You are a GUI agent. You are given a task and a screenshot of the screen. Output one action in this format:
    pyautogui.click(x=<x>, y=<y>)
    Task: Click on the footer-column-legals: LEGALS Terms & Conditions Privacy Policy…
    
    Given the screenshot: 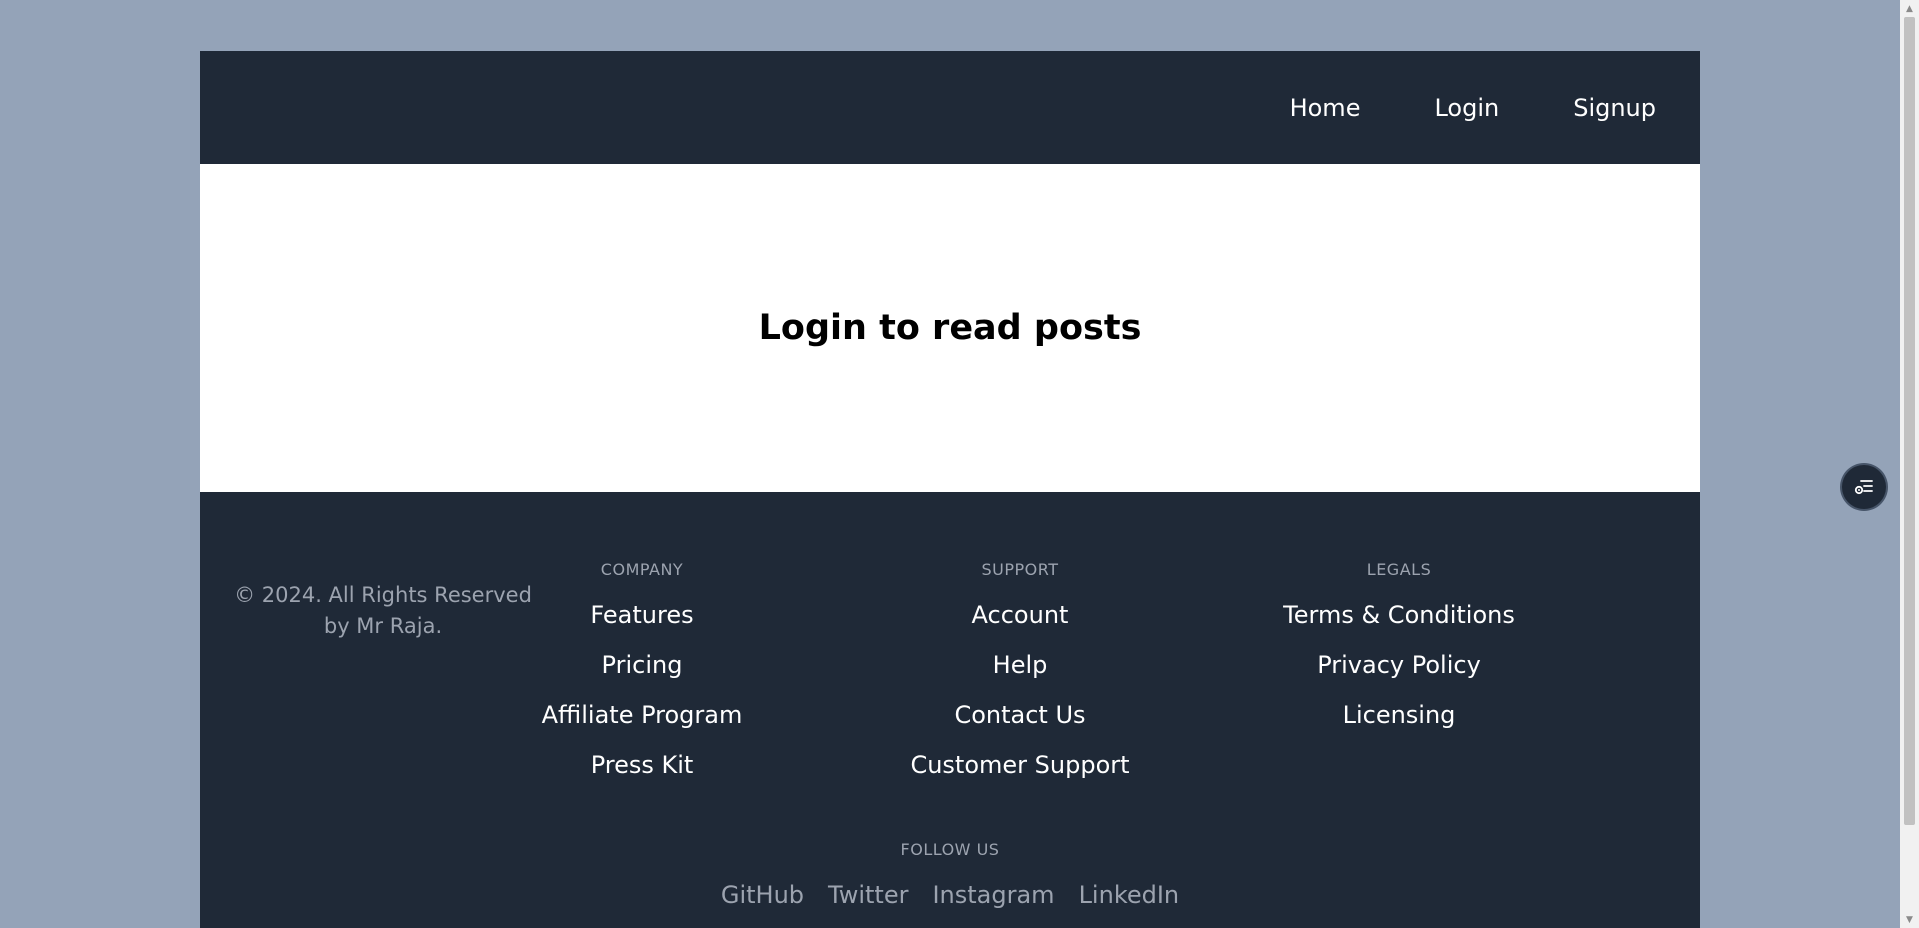 What is the action you would take?
    pyautogui.click(x=1399, y=655)
    